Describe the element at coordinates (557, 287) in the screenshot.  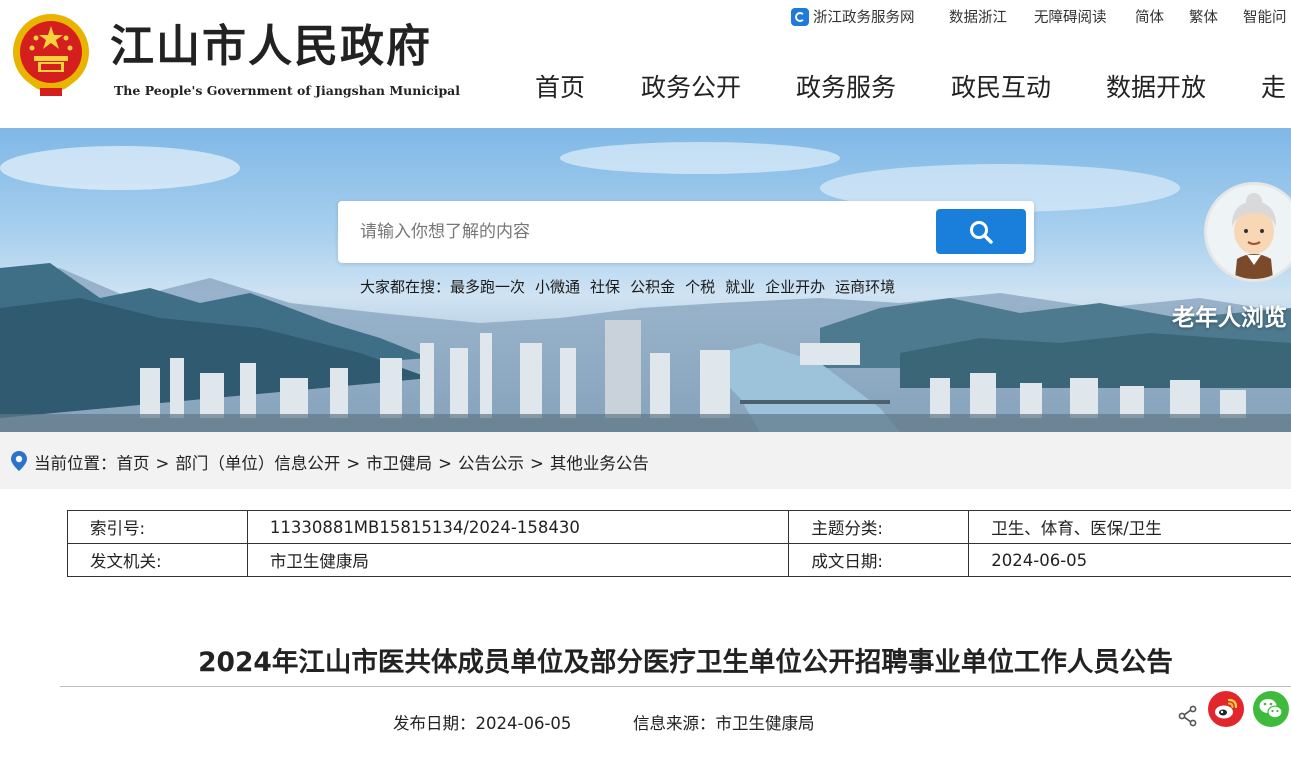
I see `hot-keyword: 小微通` at that location.